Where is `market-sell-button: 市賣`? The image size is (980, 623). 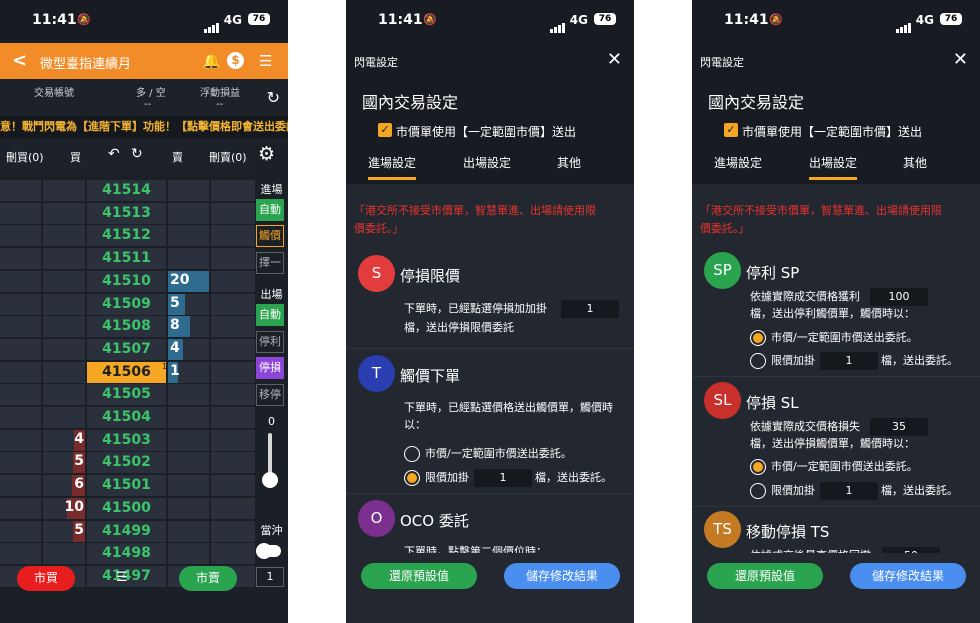 market-sell-button: 市賣 is located at coordinates (208, 578).